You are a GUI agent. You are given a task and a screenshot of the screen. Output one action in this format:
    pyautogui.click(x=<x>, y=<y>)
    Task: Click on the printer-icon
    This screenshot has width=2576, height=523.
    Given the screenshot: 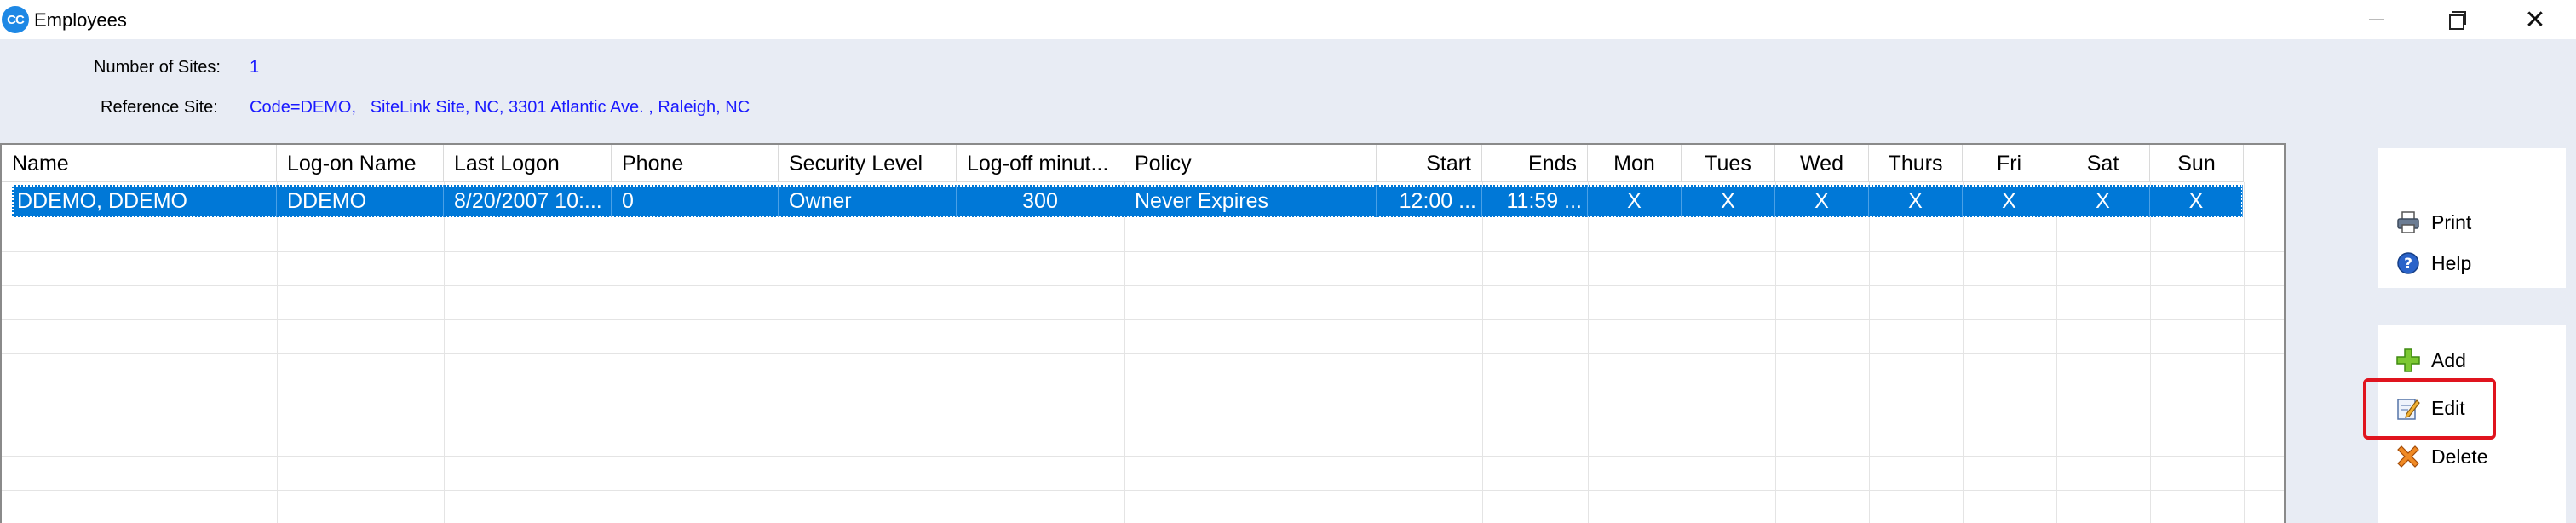 What is the action you would take?
    pyautogui.click(x=2408, y=223)
    